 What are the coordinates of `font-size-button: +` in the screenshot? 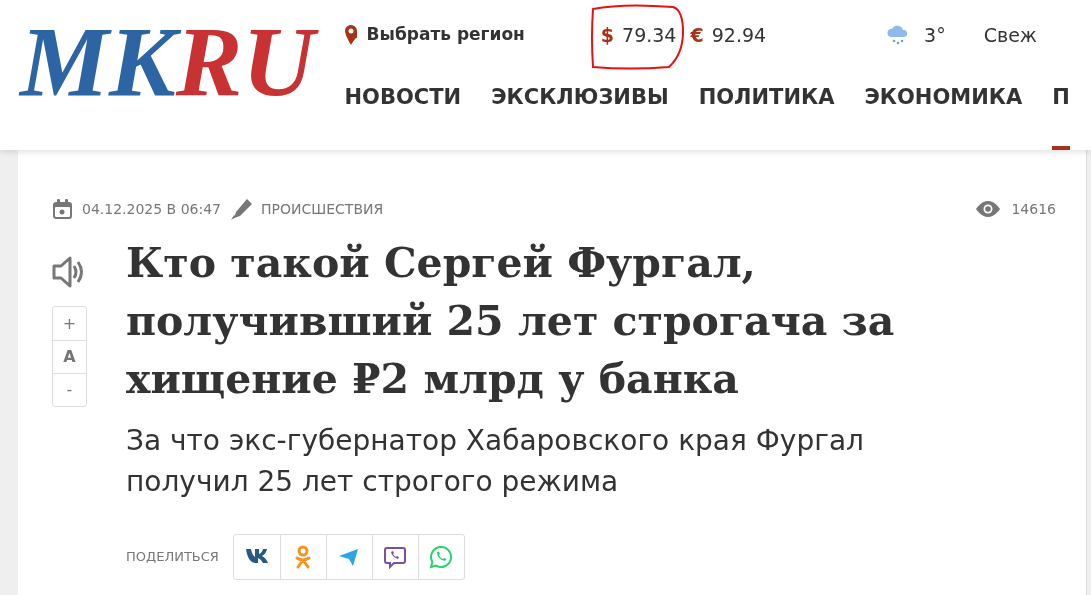 It's located at (69, 323).